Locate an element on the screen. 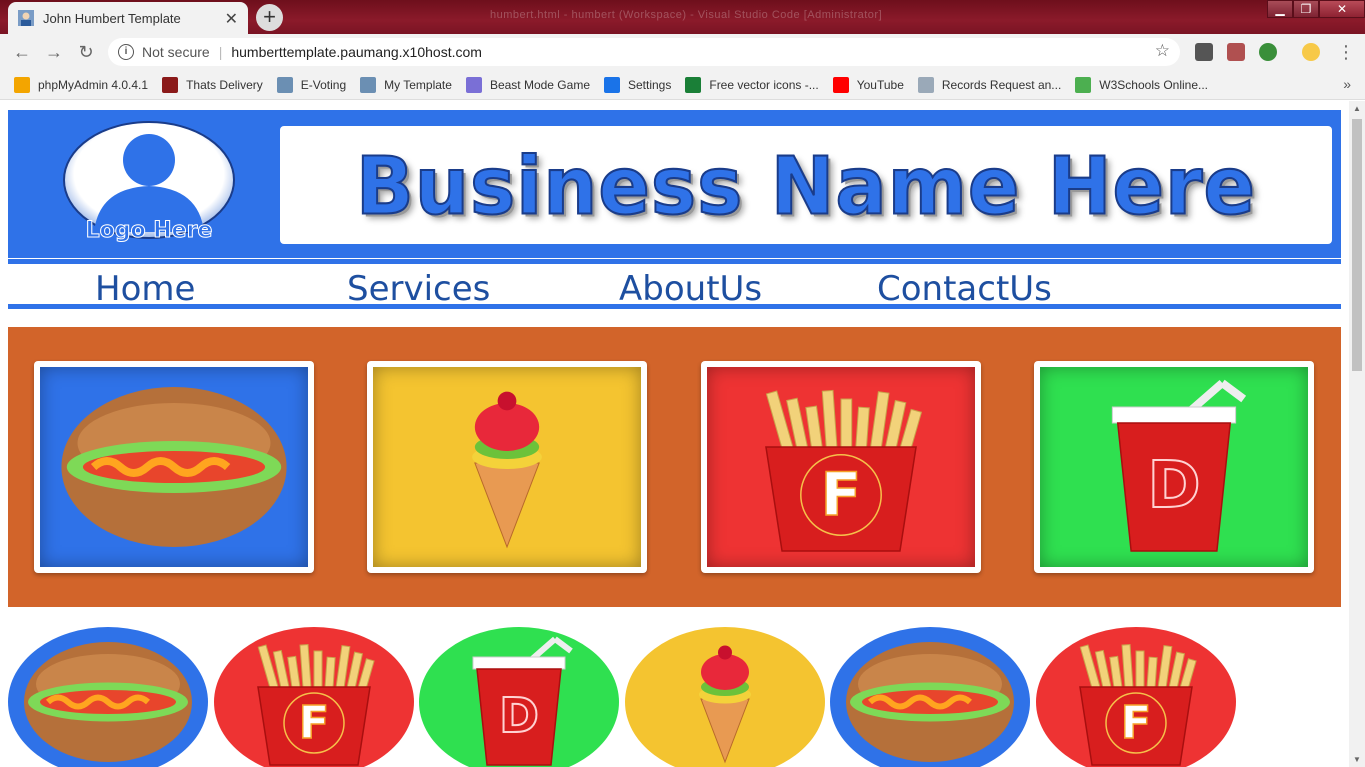 The width and height of the screenshot is (1365, 767). nav-link-contactus: ContactUs is located at coordinates (964, 289).